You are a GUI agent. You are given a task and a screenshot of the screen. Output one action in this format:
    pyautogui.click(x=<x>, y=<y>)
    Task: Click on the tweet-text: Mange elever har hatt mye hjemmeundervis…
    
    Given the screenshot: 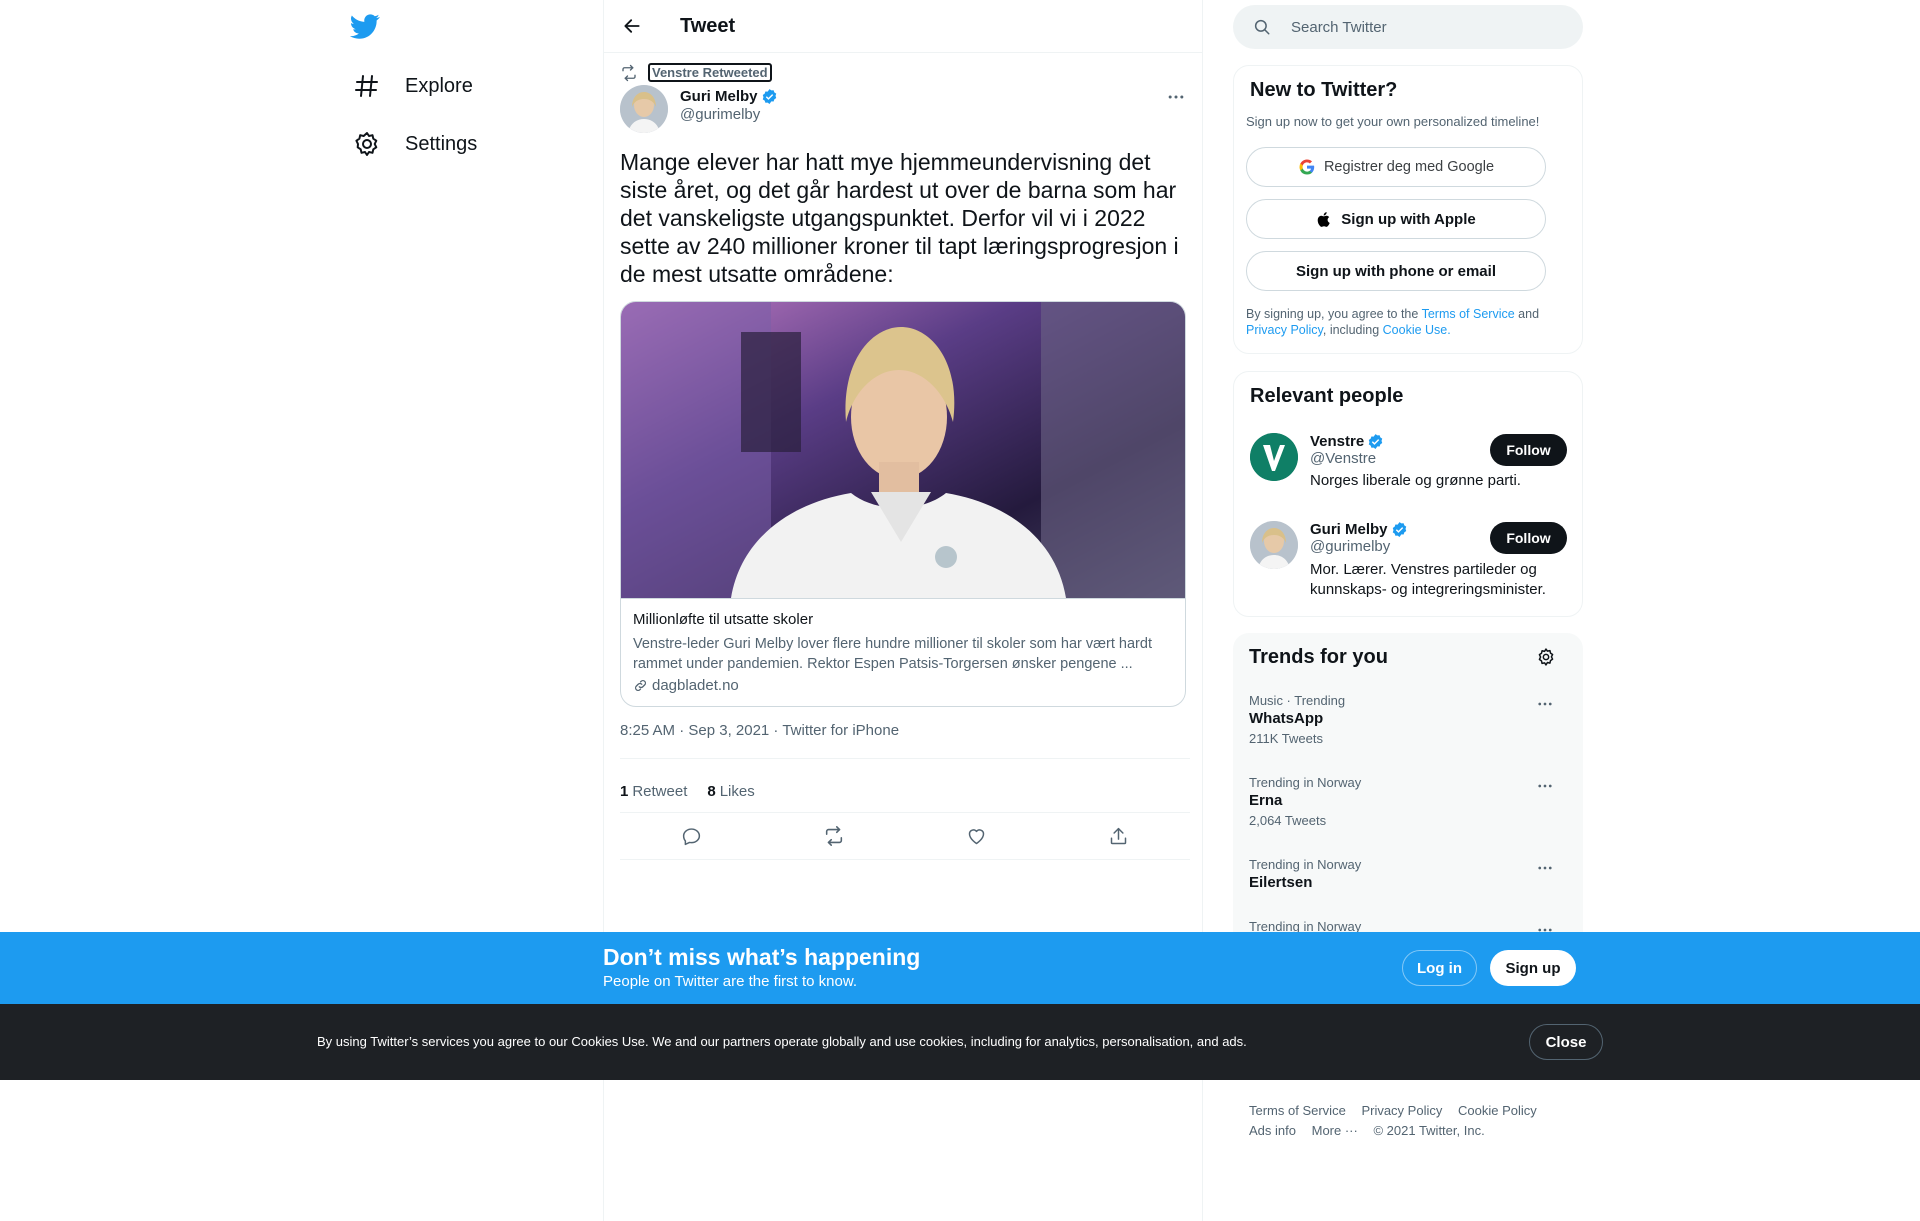 What is the action you would take?
    pyautogui.click(x=899, y=218)
    